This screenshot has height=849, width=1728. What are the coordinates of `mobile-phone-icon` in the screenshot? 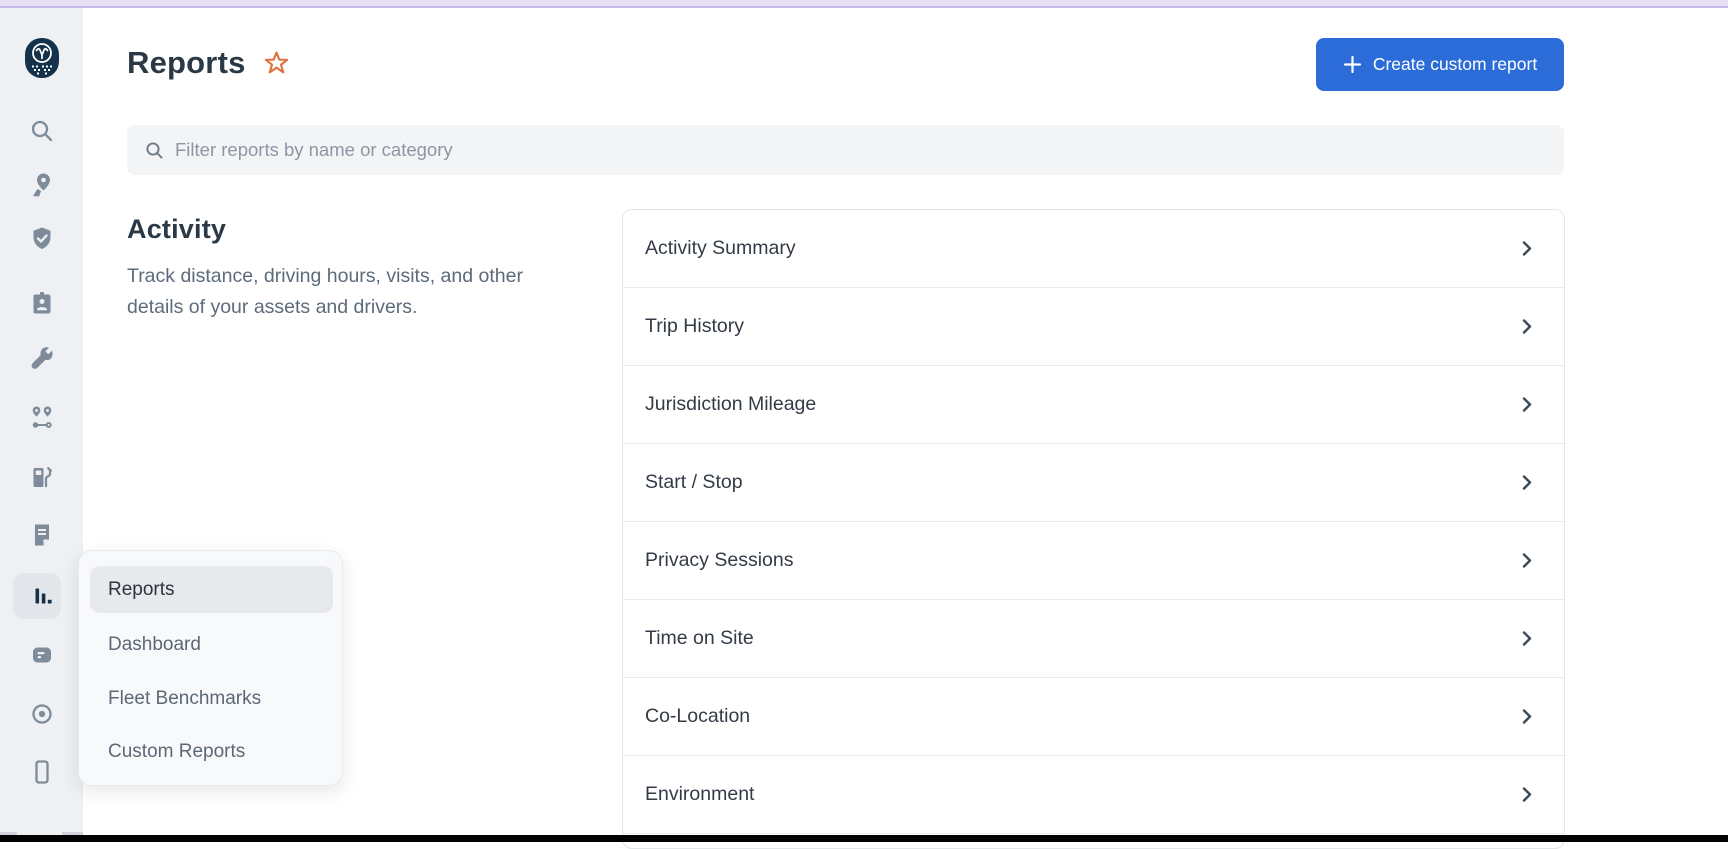 It's located at (41, 772).